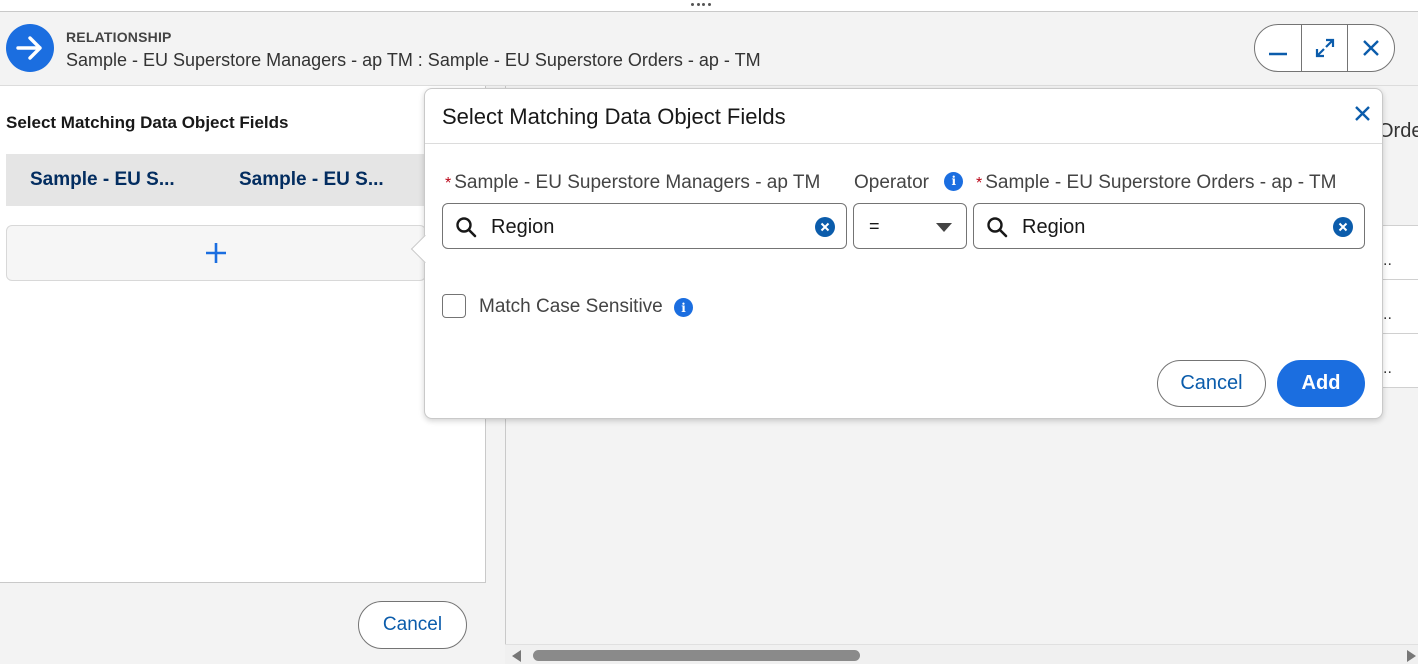 Image resolution: width=1418 pixels, height=664 pixels. I want to click on expand-button, so click(1325, 48).